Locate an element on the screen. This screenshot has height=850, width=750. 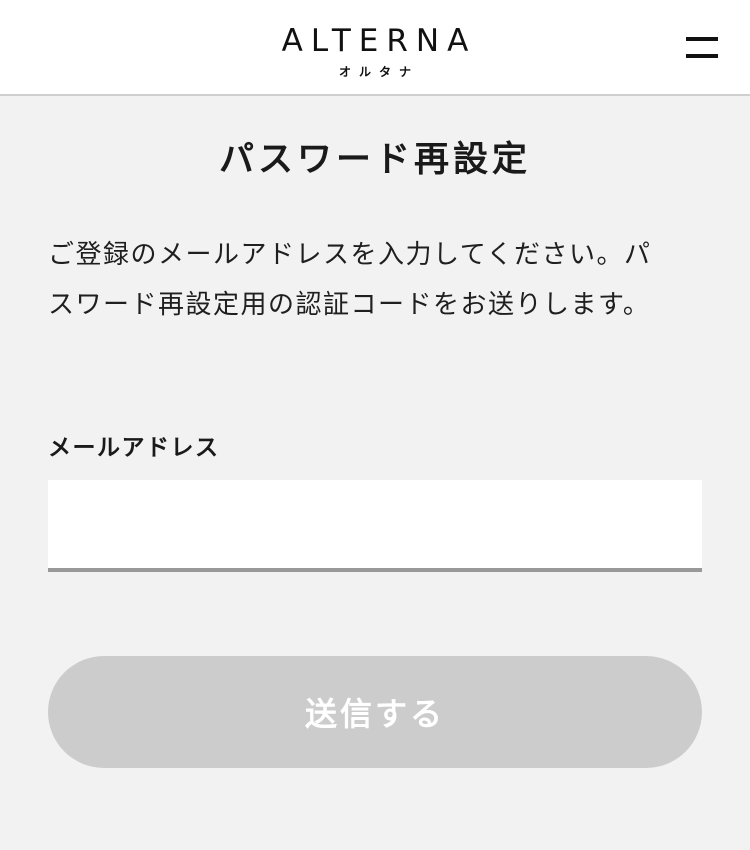
hamburger-menu-icon is located at coordinates (702, 48).